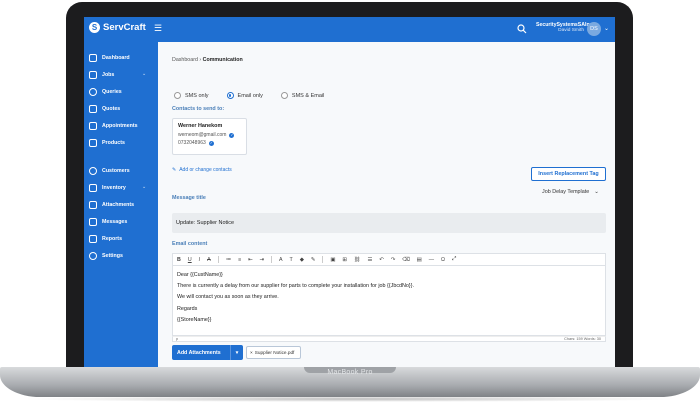 The image size is (700, 404). Describe the element at coordinates (177, 339) in the screenshot. I see `element-path: p` at that location.